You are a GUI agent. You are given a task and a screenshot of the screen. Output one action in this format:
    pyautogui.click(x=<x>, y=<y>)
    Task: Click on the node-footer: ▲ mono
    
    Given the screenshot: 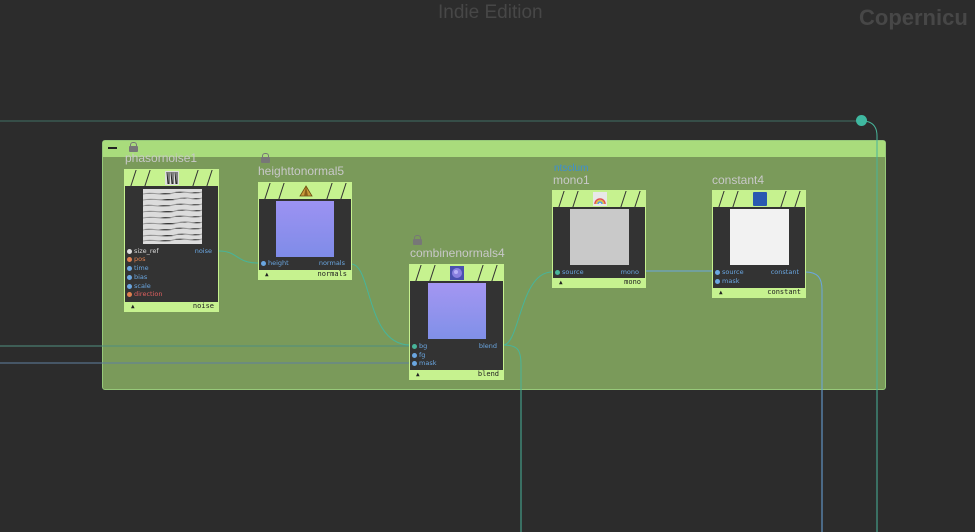 What is the action you would take?
    pyautogui.click(x=599, y=282)
    